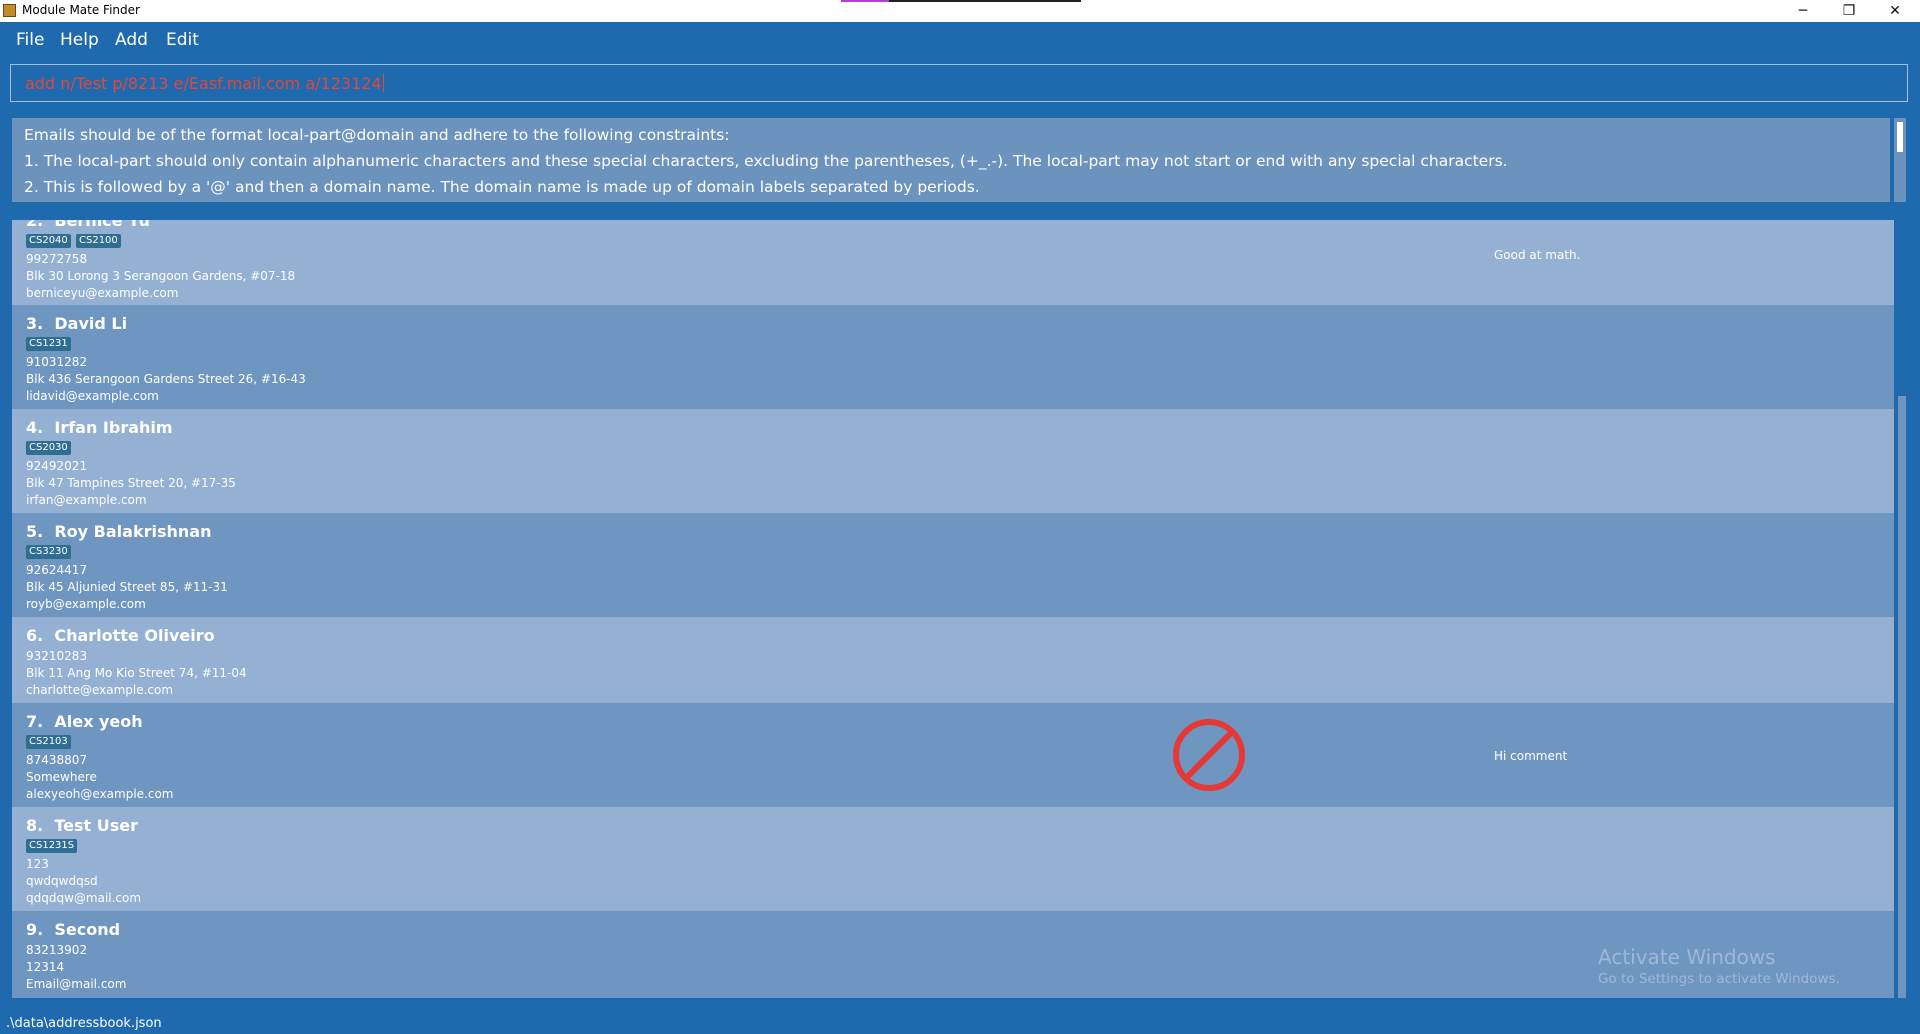 The height and width of the screenshot is (1034, 1920). What do you see at coordinates (113, 427) in the screenshot?
I see `person-name-text: Irfan Ibrahim` at bounding box center [113, 427].